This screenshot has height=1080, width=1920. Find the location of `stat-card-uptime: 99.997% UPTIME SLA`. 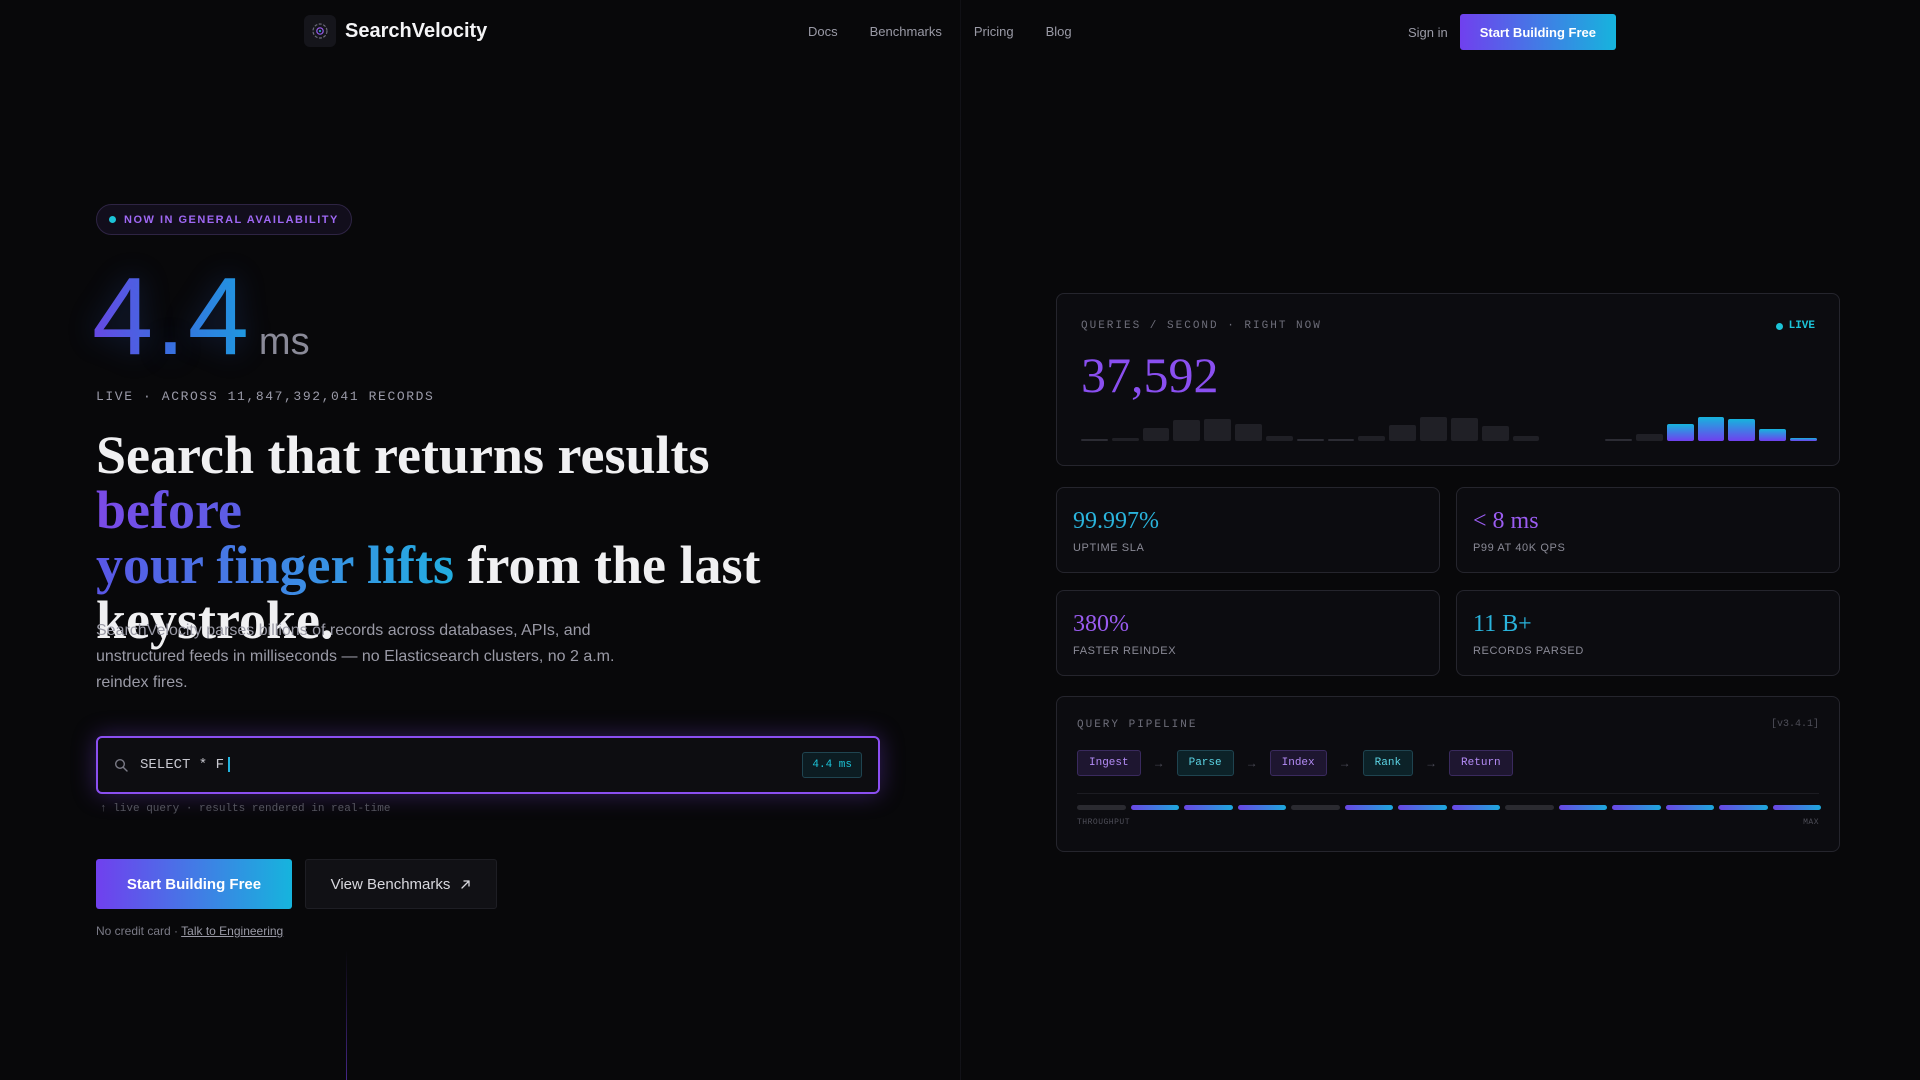

stat-card-uptime: 99.997% UPTIME SLA is located at coordinates (1248, 530).